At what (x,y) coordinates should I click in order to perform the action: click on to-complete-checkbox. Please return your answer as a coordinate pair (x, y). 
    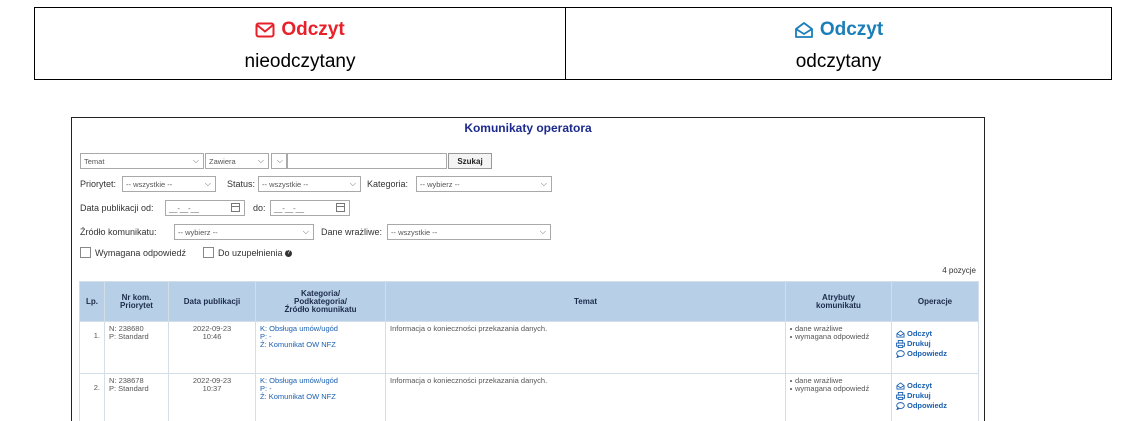
    Looking at the image, I should click on (208, 252).